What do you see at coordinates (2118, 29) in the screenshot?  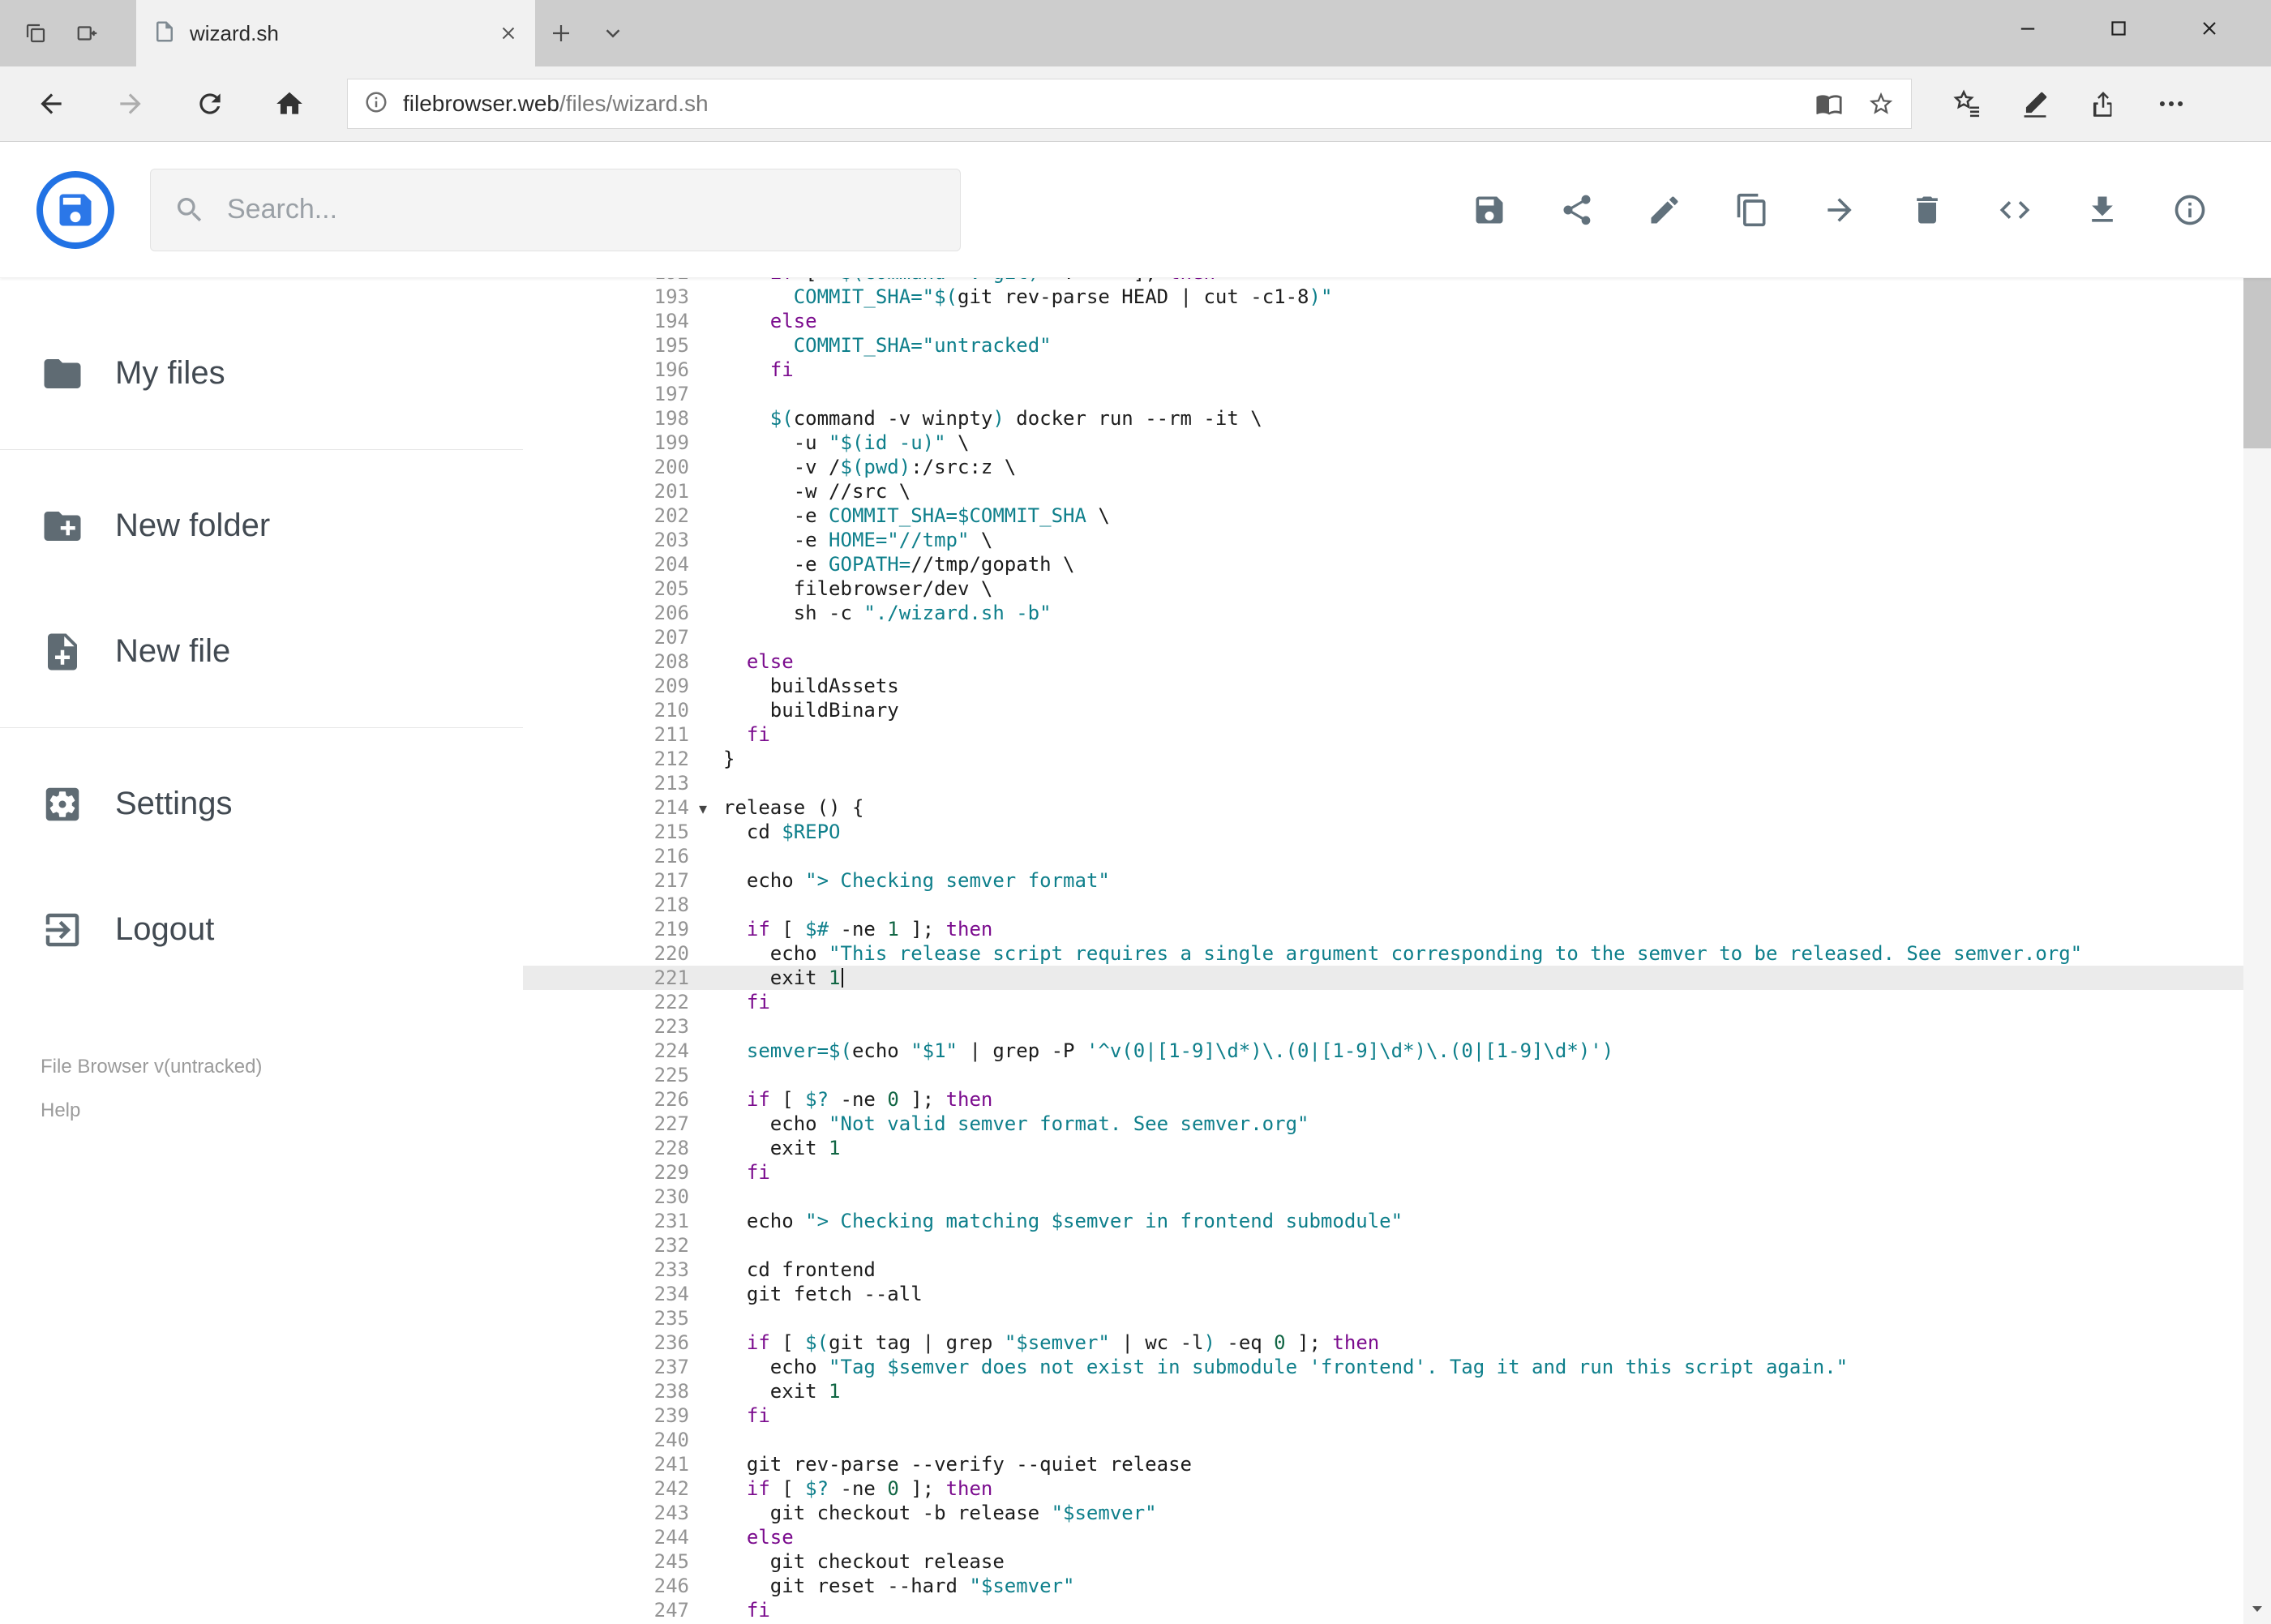 I see `maximize-button` at bounding box center [2118, 29].